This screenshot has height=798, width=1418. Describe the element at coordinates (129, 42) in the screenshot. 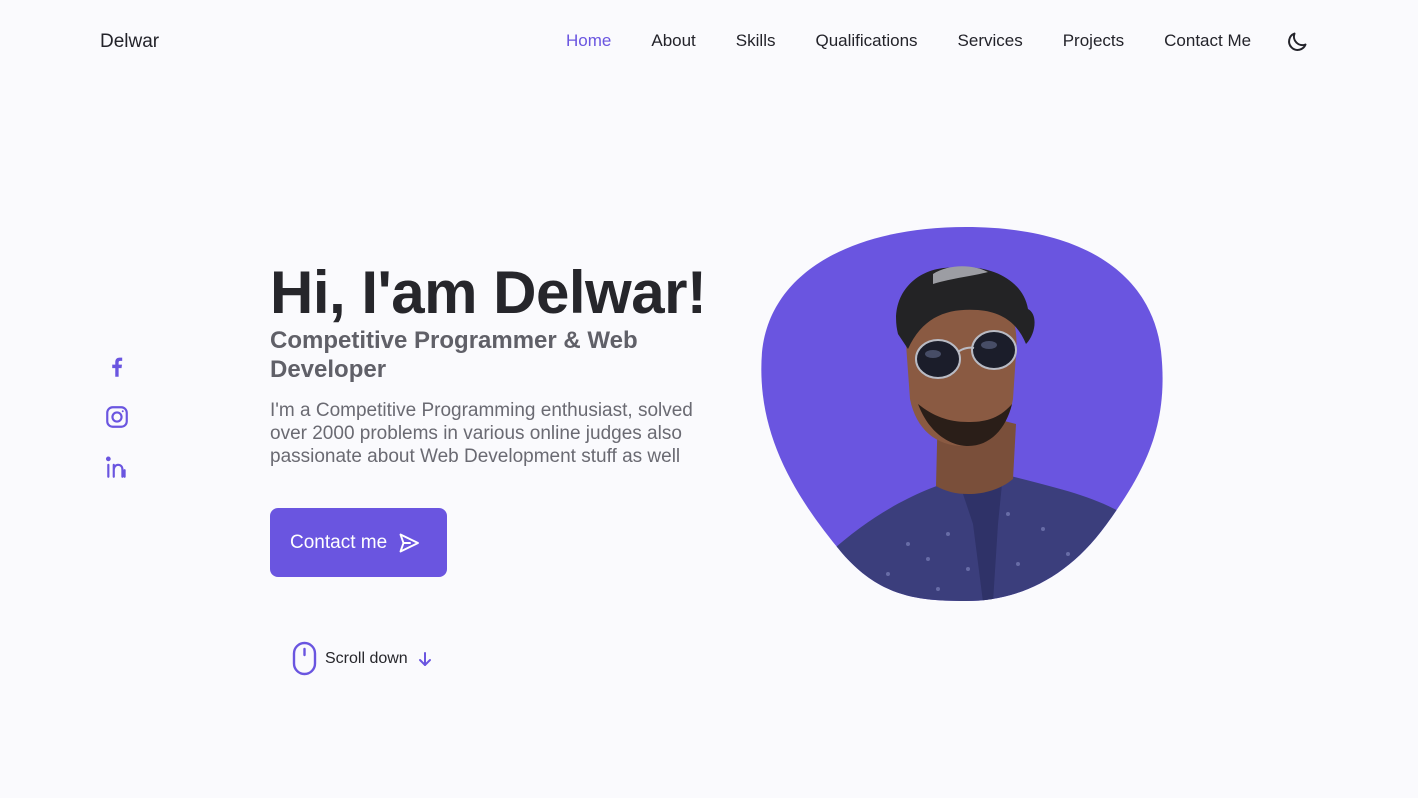

I see `site-logo: Delwar` at that location.